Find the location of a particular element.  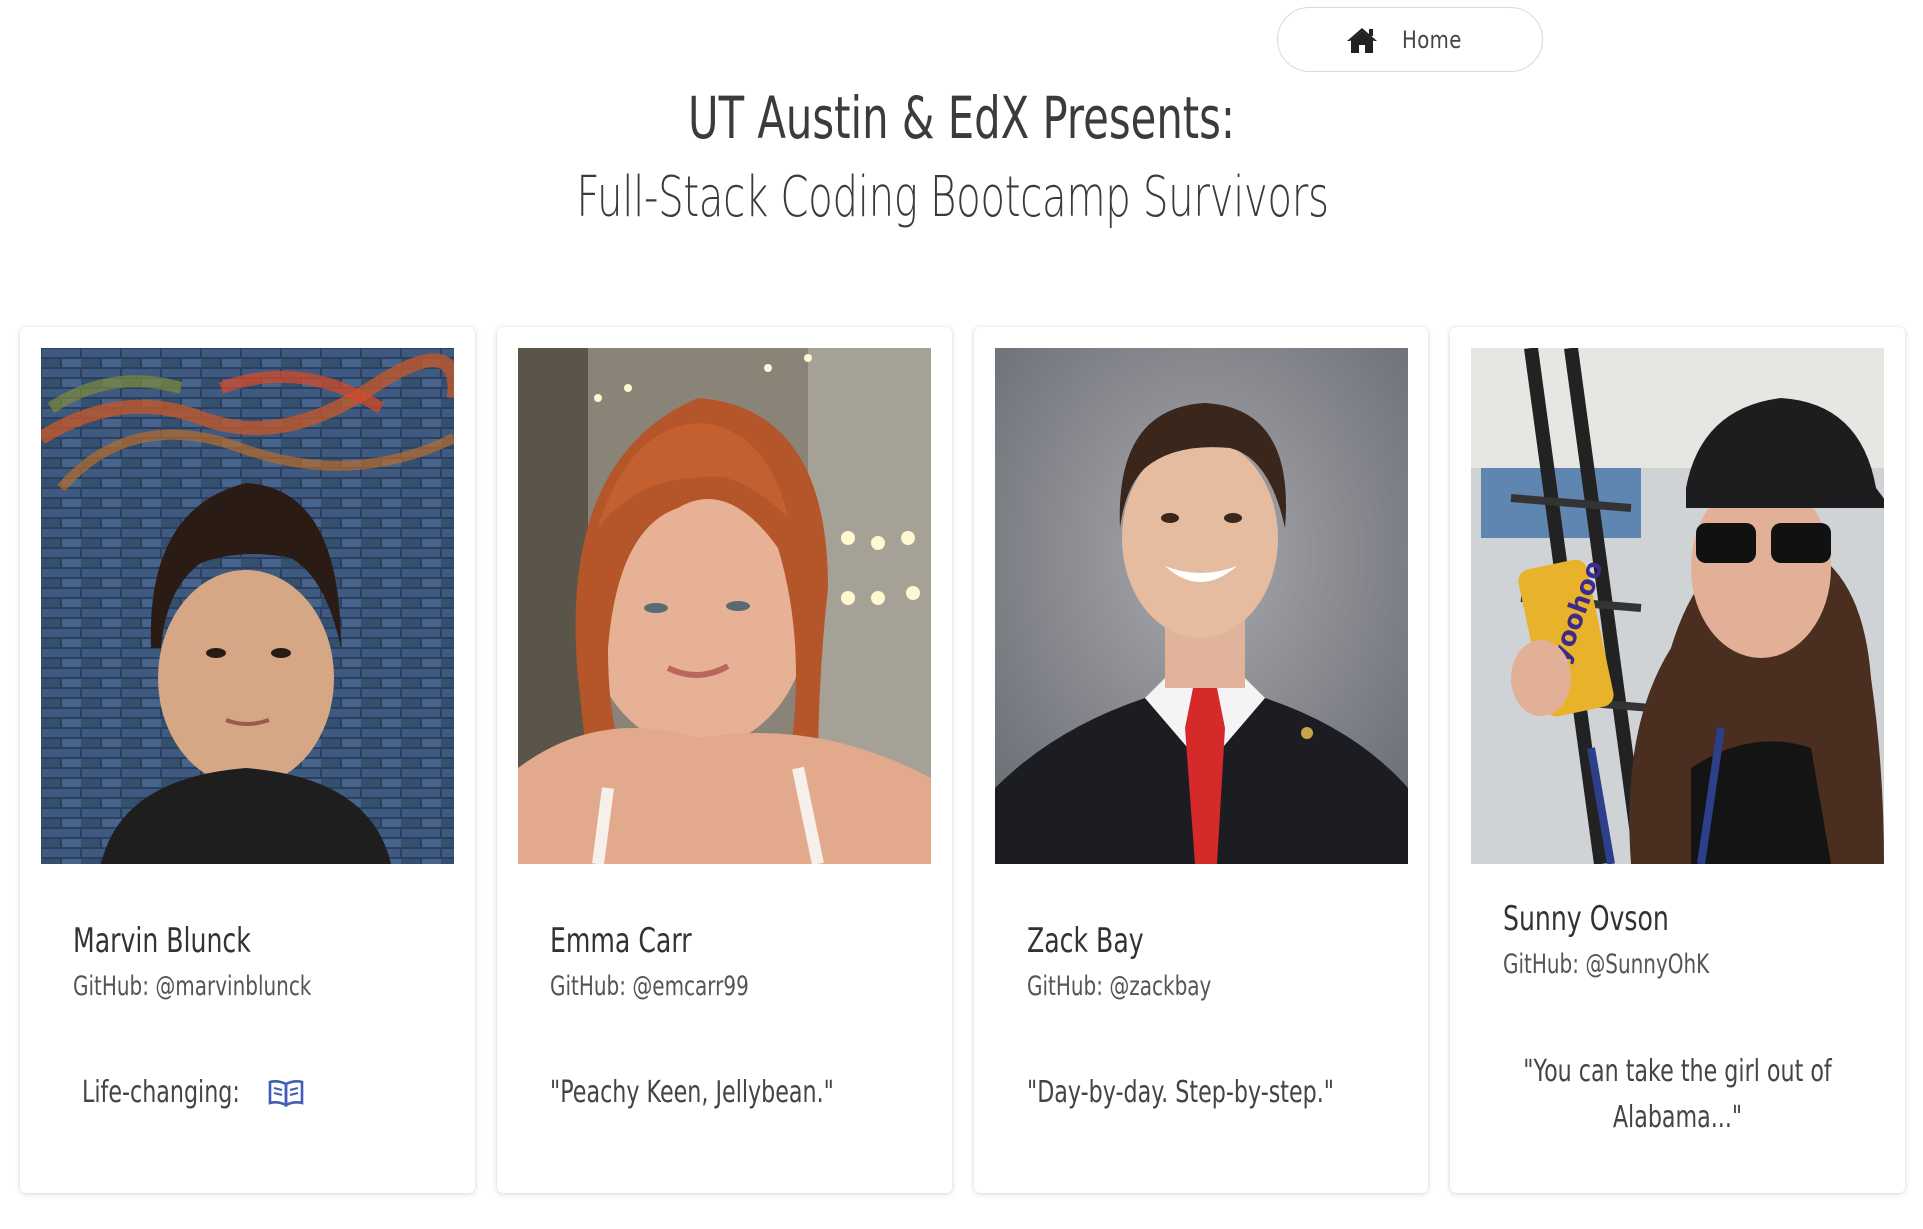

github-handle: GitHub: @emcarr99 is located at coordinates (649, 986).